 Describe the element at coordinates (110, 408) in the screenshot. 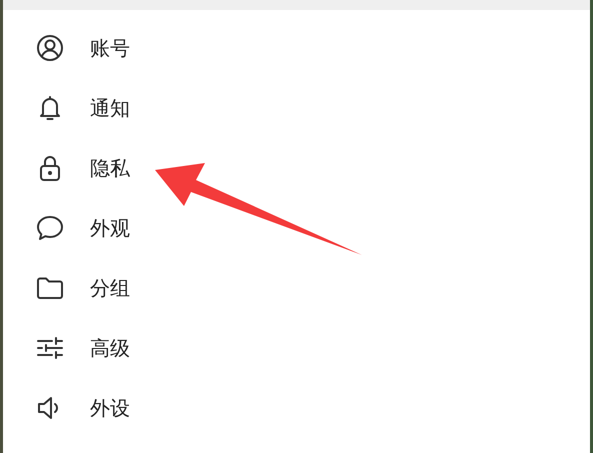

I see `menu-label: 外设` at that location.